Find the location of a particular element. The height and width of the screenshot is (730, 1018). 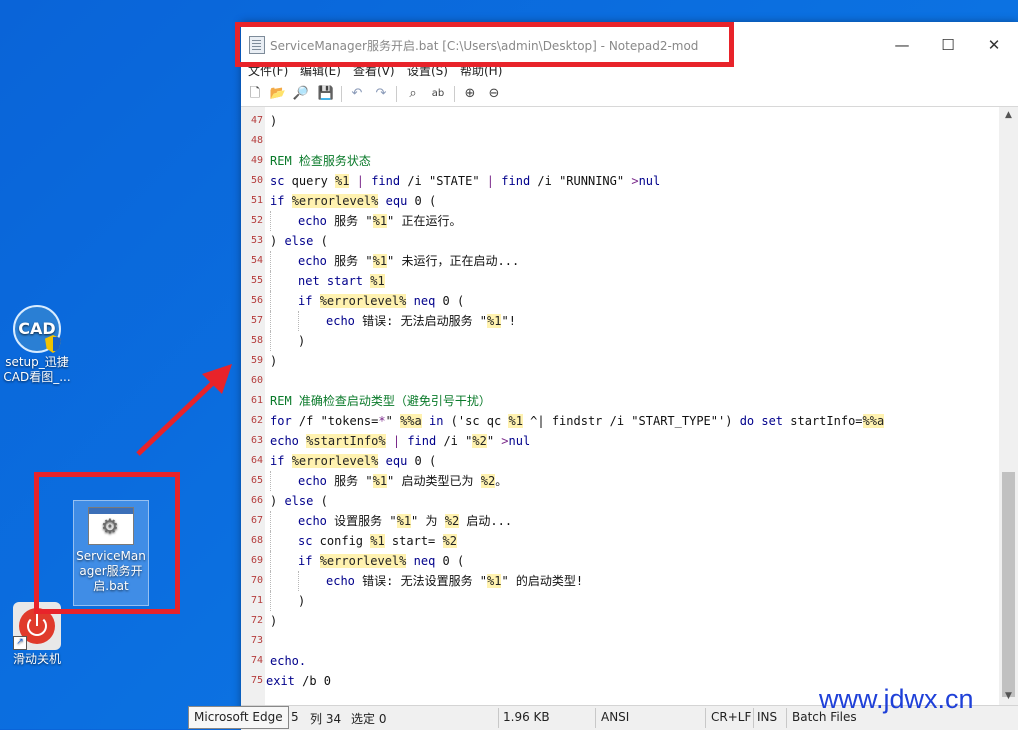

code-line: 47) is located at coordinates (620, 121).